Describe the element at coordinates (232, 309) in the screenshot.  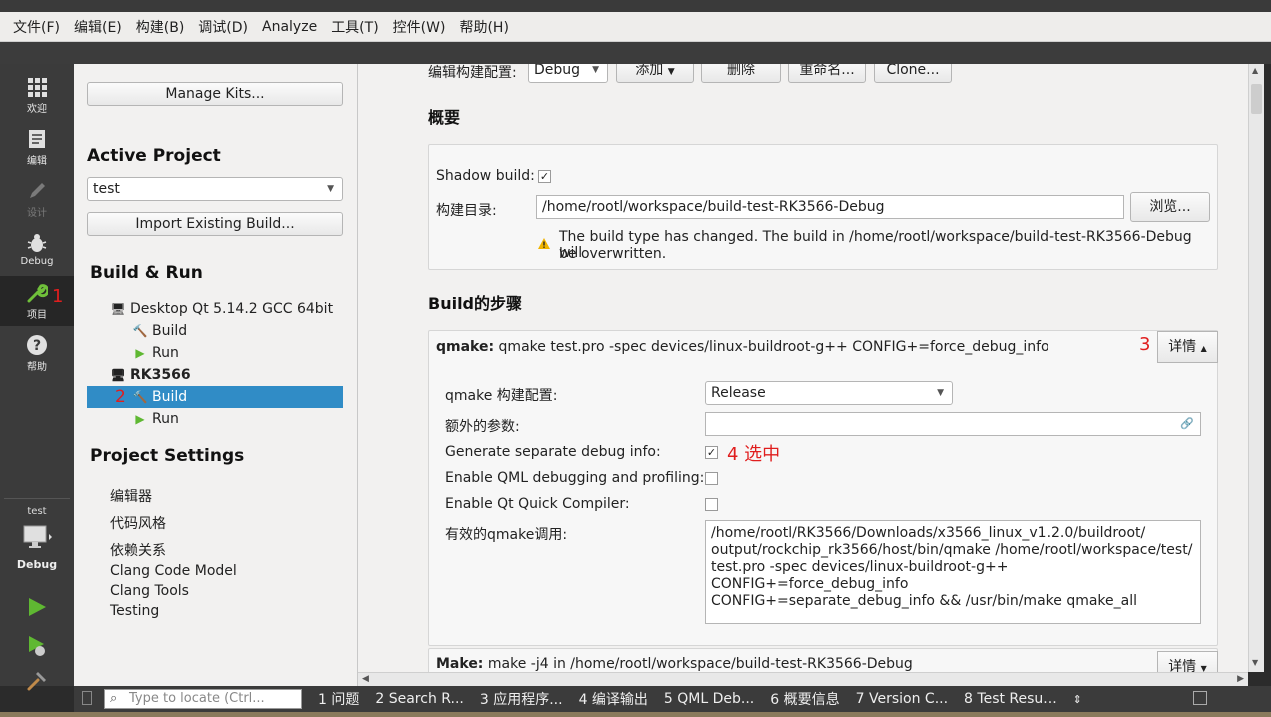
I see `kit-label: Desktop Qt 5.14.2 GCC 64bit` at that location.